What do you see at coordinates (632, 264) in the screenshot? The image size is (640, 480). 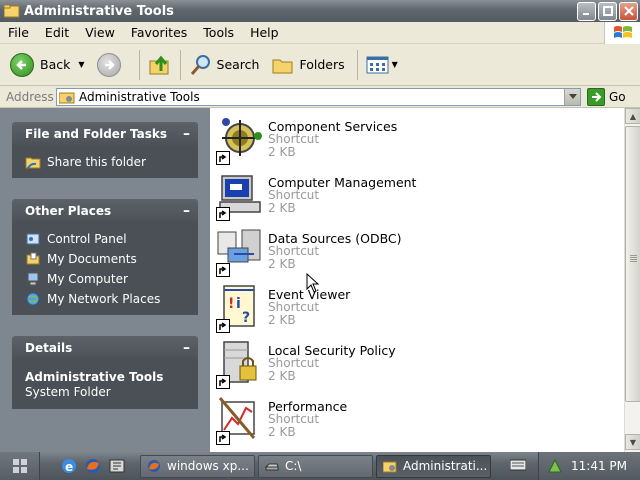 I see `scroll-thumb` at bounding box center [632, 264].